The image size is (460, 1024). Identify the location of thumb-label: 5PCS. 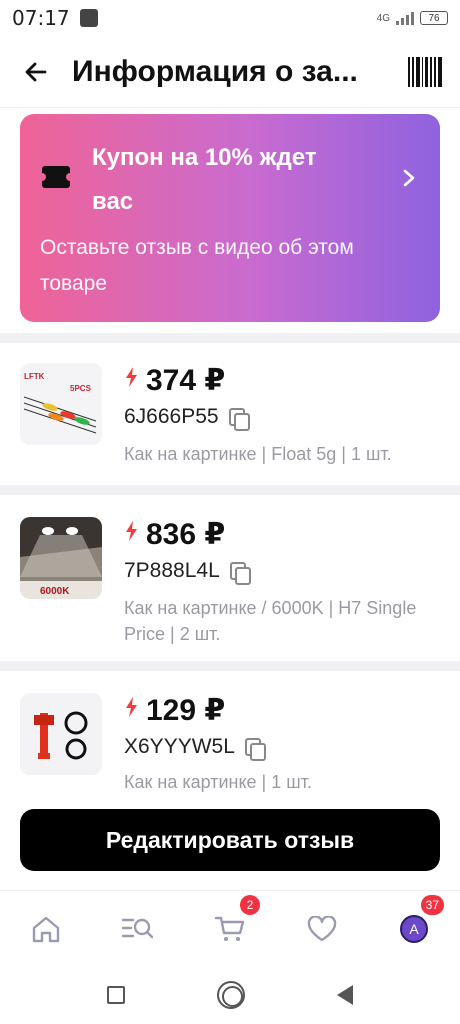
(81, 388).